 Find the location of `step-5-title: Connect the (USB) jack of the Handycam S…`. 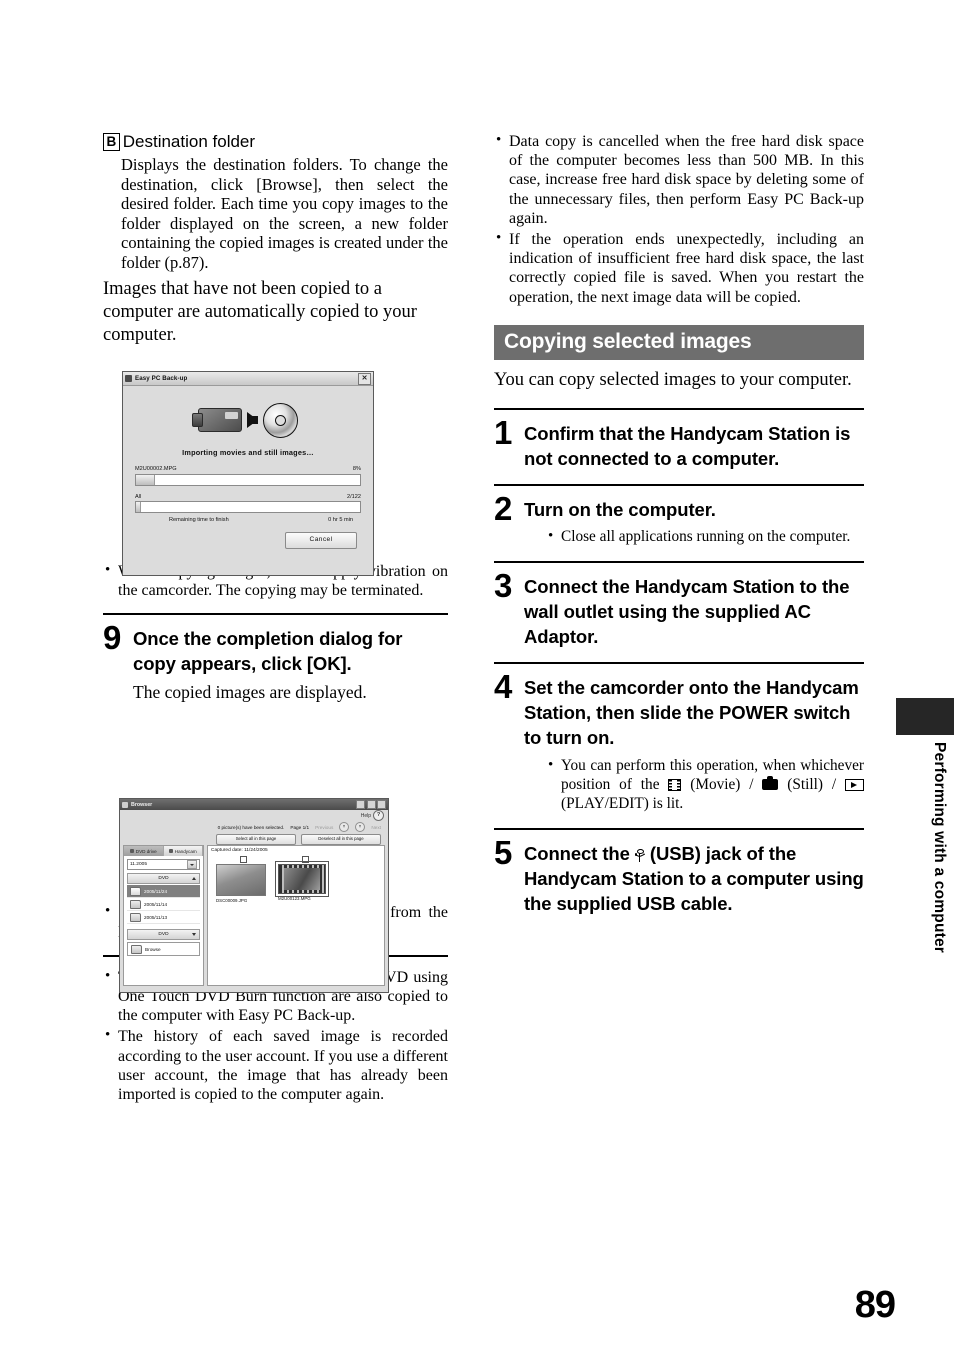

step-5-title: Connect the (USB) jack of the Handycam S… is located at coordinates (694, 878).